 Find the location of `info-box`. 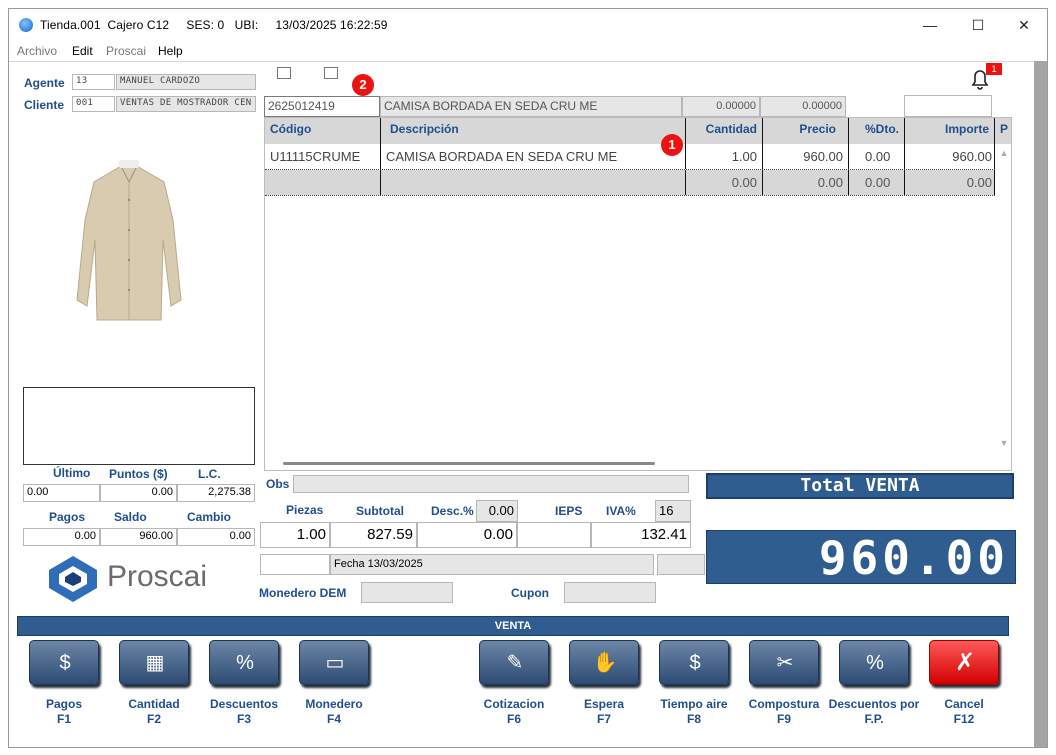

info-box is located at coordinates (139, 426).